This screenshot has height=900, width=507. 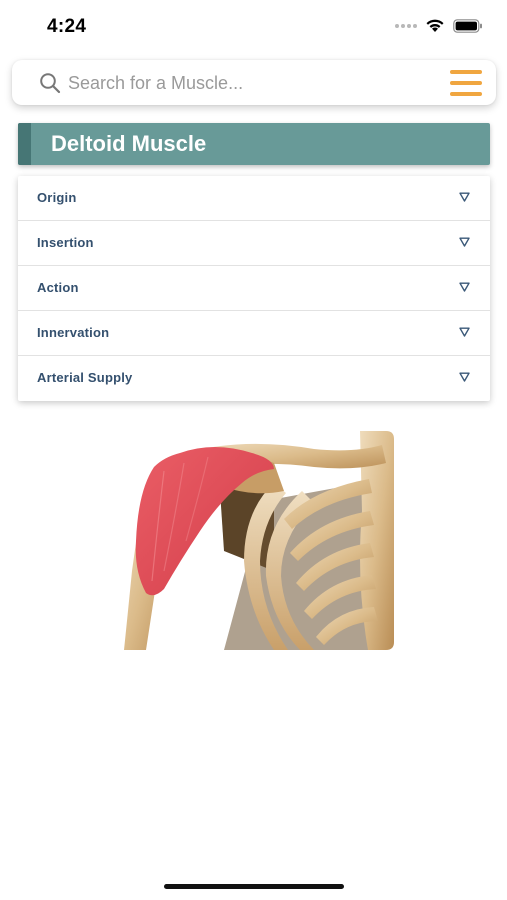 I want to click on section-label: Innervation, so click(x=73, y=332).